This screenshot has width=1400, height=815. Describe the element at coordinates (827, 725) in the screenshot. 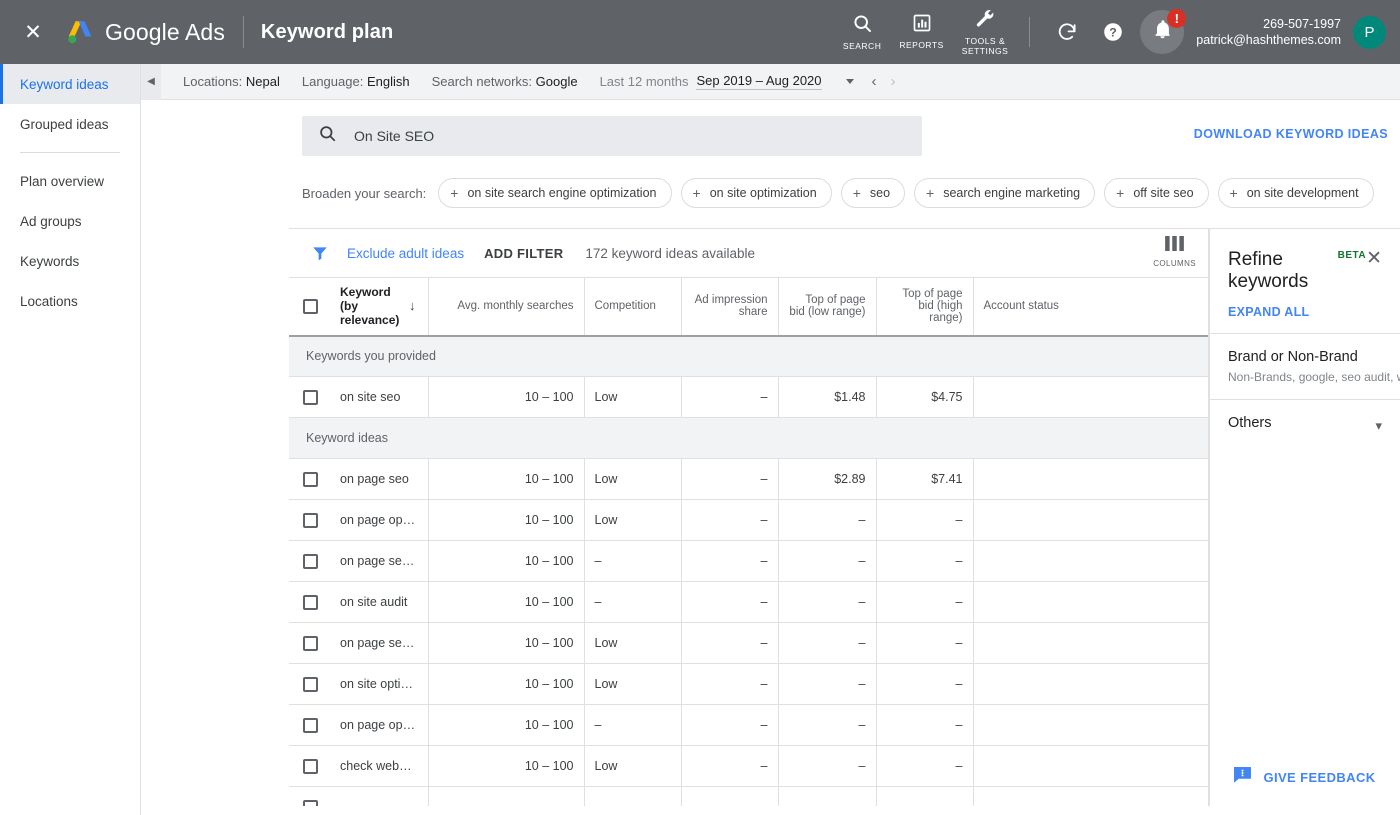

I see `cell-bid-low: –` at that location.